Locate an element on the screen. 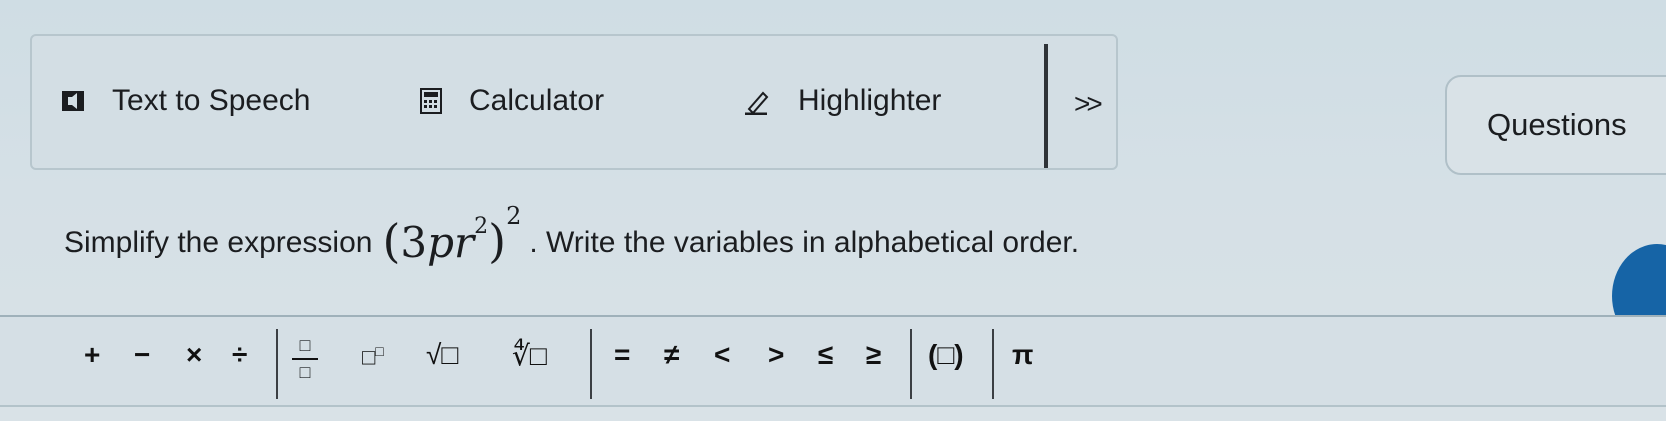 The width and height of the screenshot is (1666, 421). not-equal-key: ≠ is located at coordinates (671, 355).